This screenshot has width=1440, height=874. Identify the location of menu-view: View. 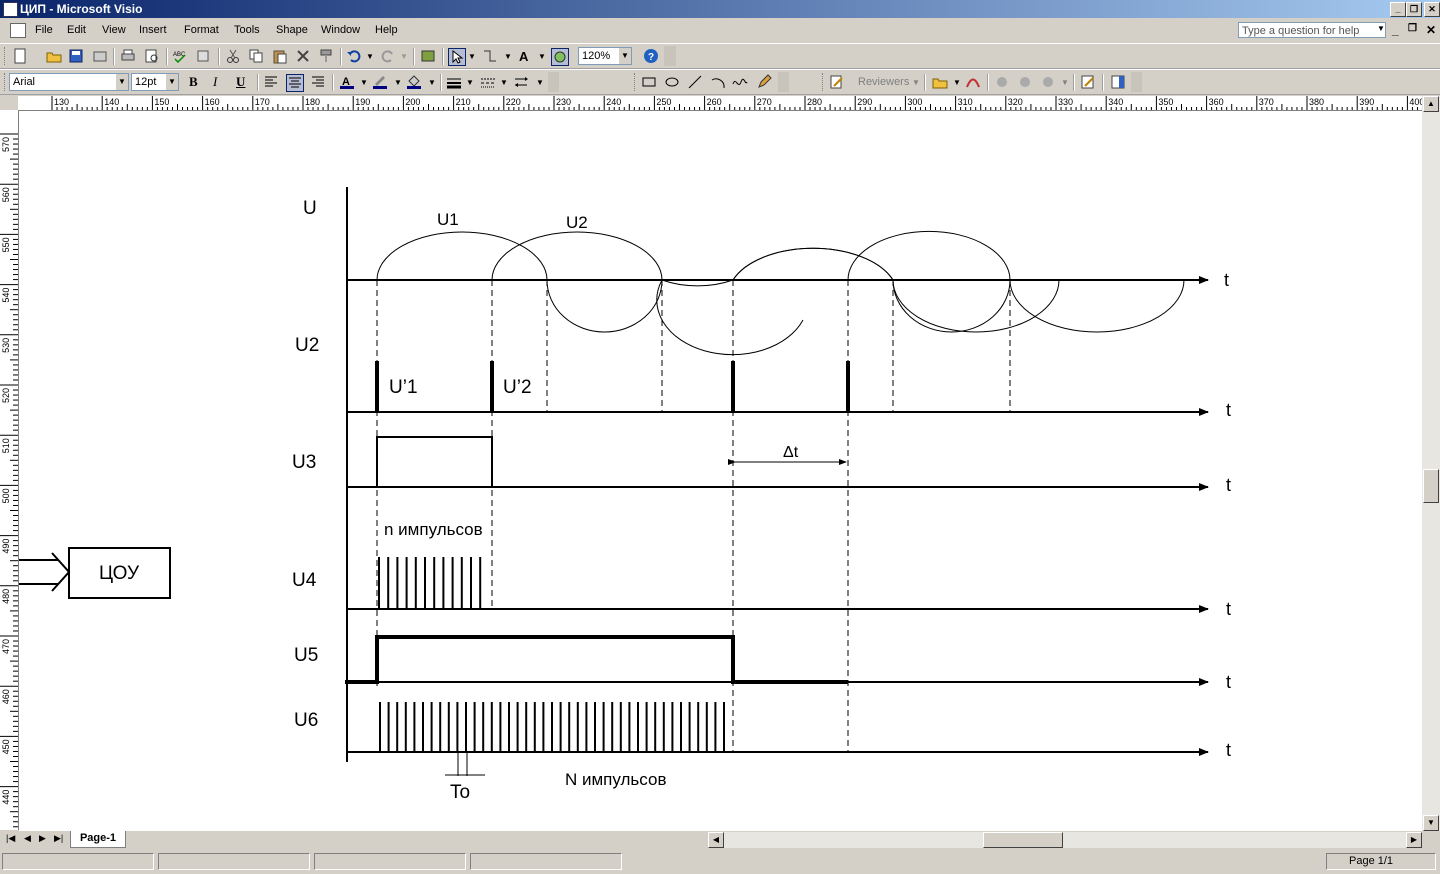
(114, 30).